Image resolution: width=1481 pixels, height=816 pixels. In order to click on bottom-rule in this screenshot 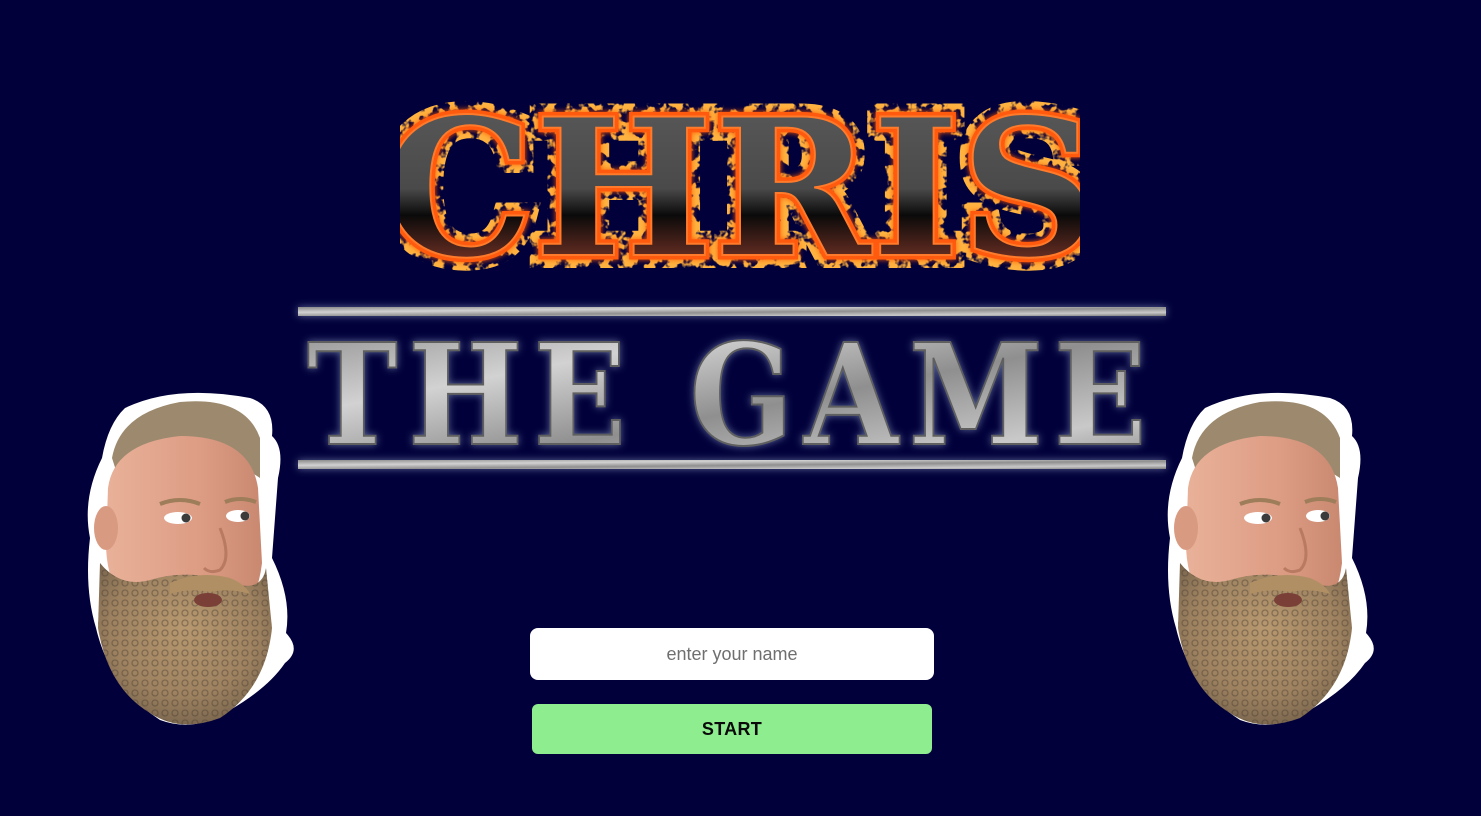, I will do `click(732, 464)`.